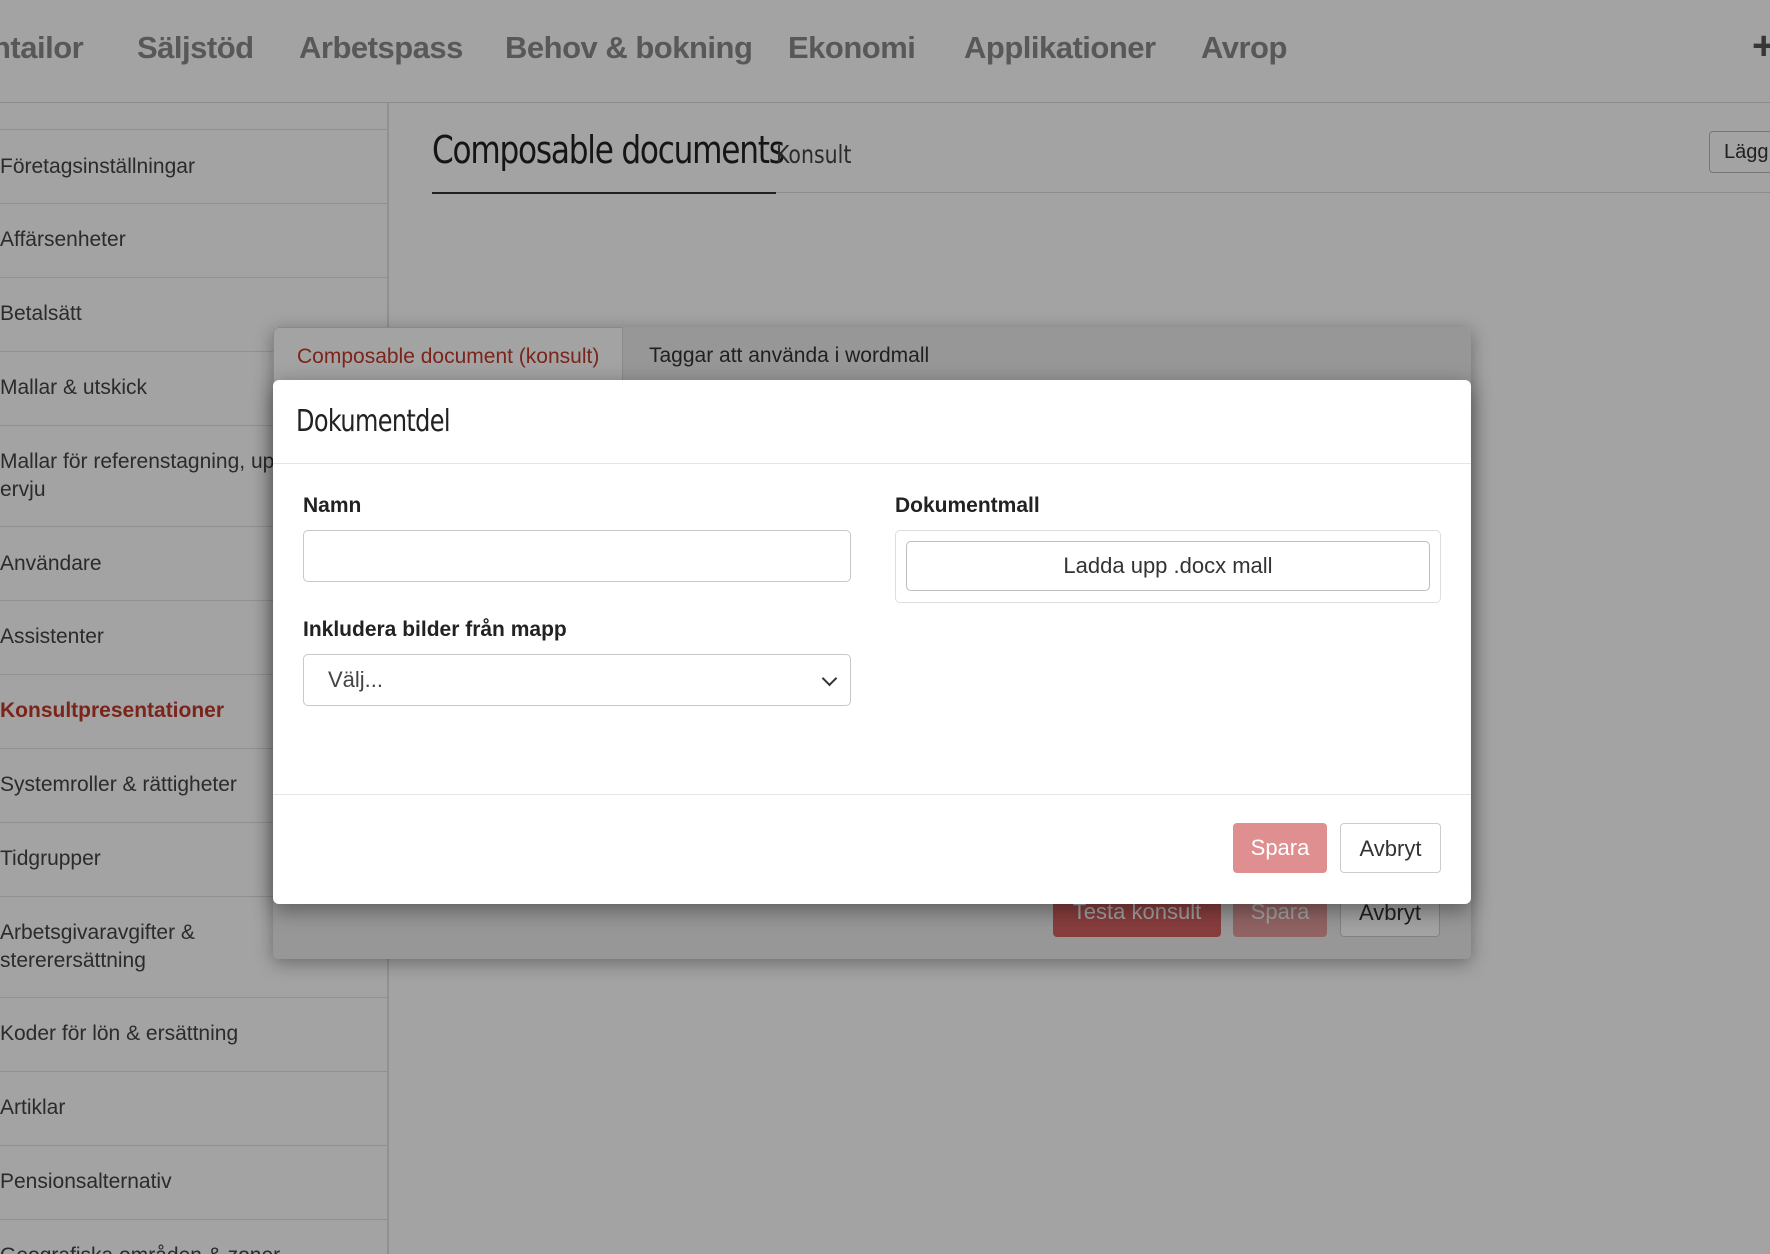 The height and width of the screenshot is (1254, 1770). Describe the element at coordinates (577, 556) in the screenshot. I see `name-input` at that location.